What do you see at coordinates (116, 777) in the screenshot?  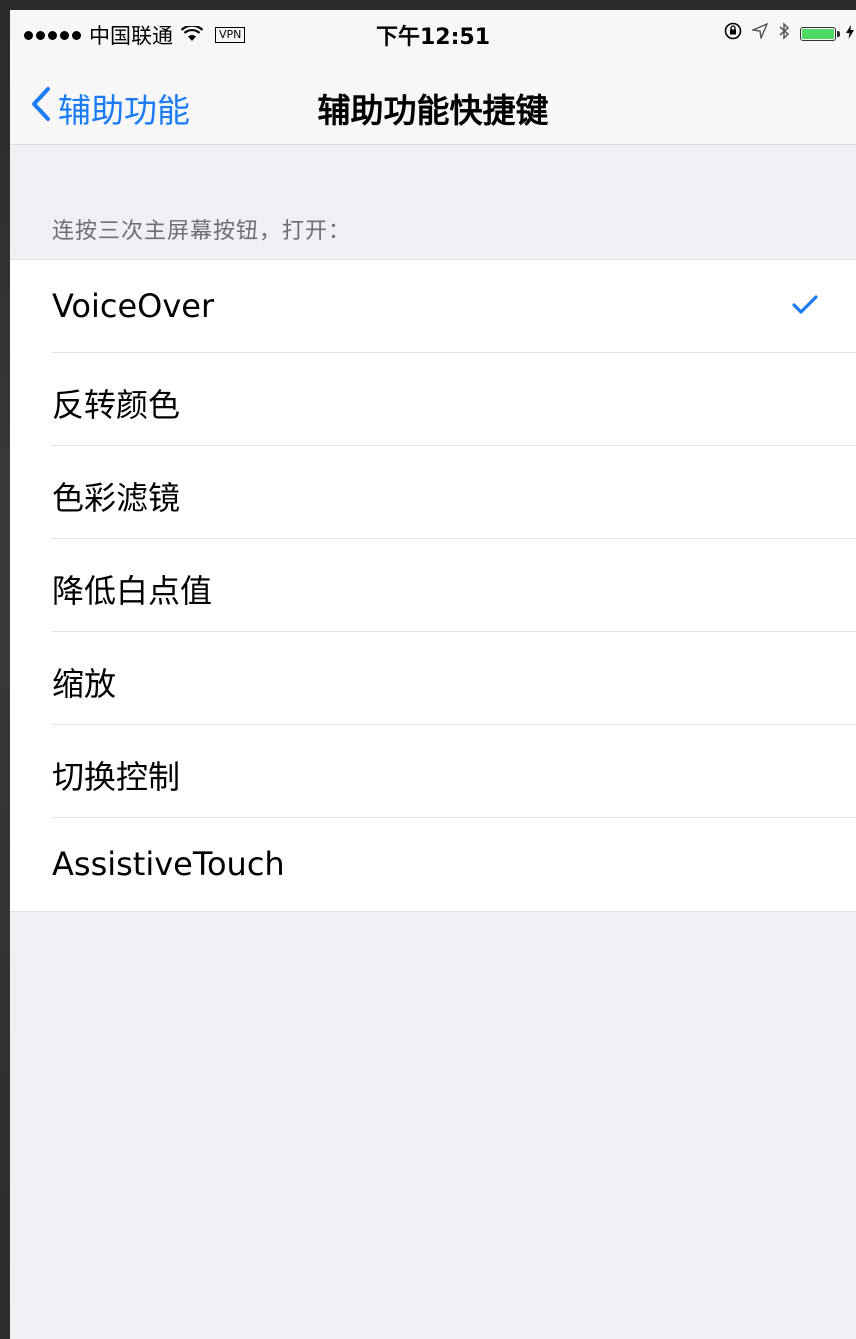 I see `option-label: 切换控制` at bounding box center [116, 777].